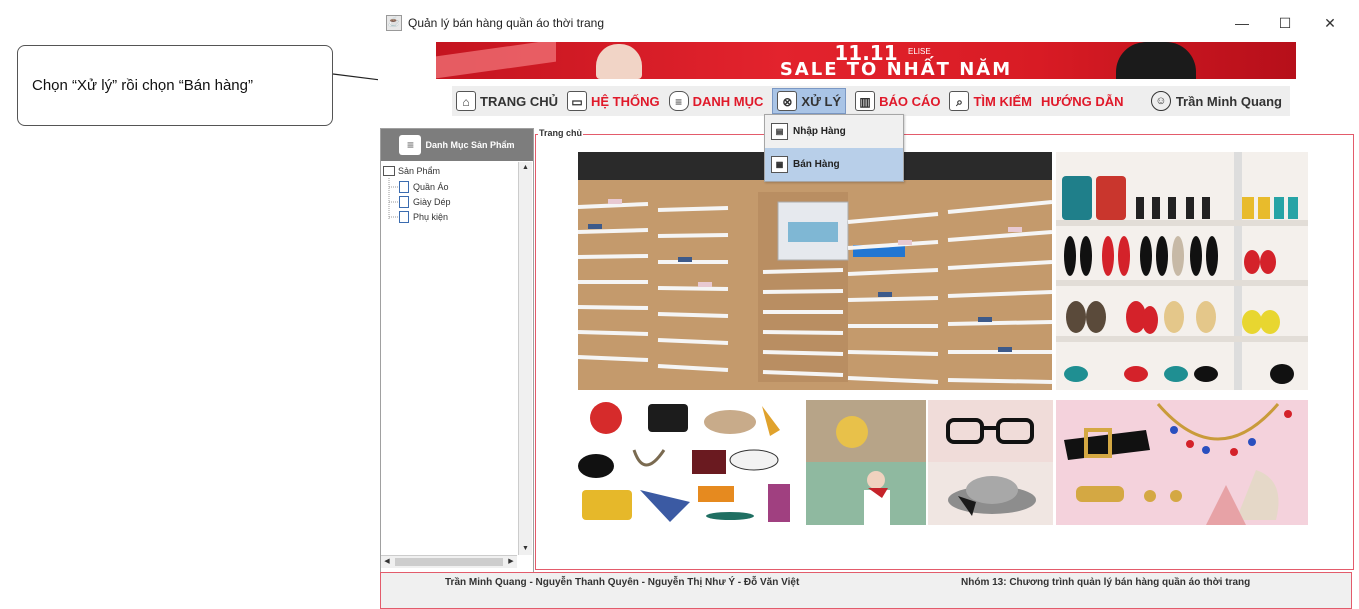 The width and height of the screenshot is (1359, 609). What do you see at coordinates (1182, 462) in the screenshot?
I see `belt-necklace-image` at bounding box center [1182, 462].